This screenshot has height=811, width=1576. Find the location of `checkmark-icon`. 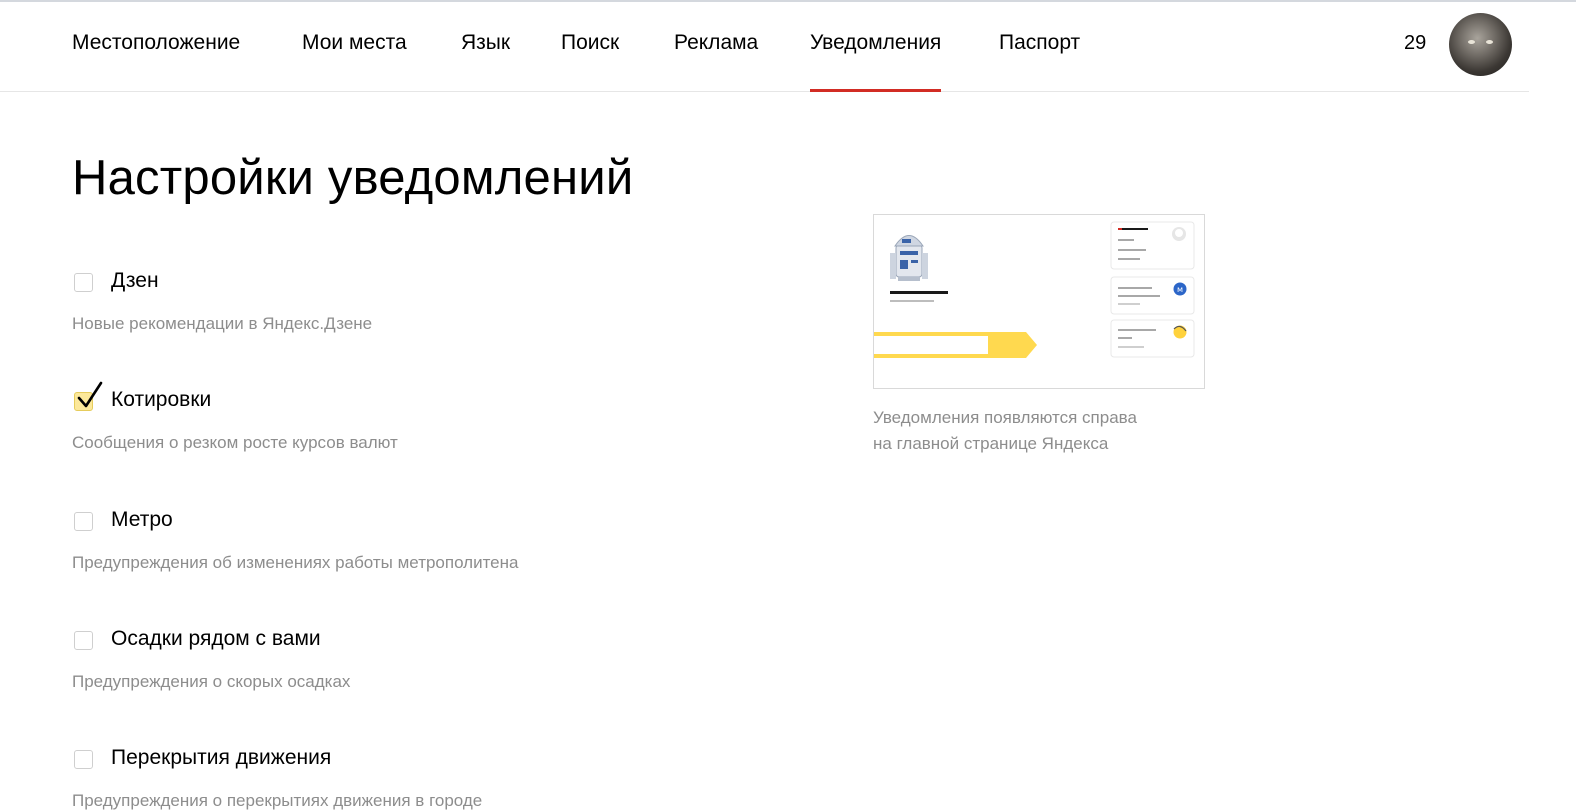

checkmark-icon is located at coordinates (90, 394).